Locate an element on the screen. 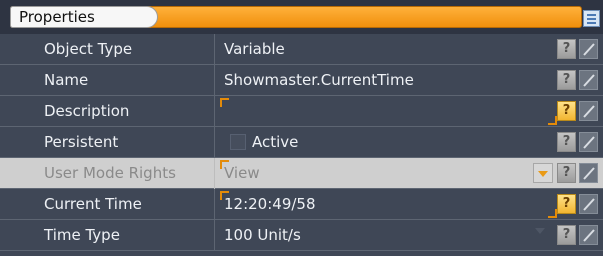  persistent-checkbox is located at coordinates (238, 142).